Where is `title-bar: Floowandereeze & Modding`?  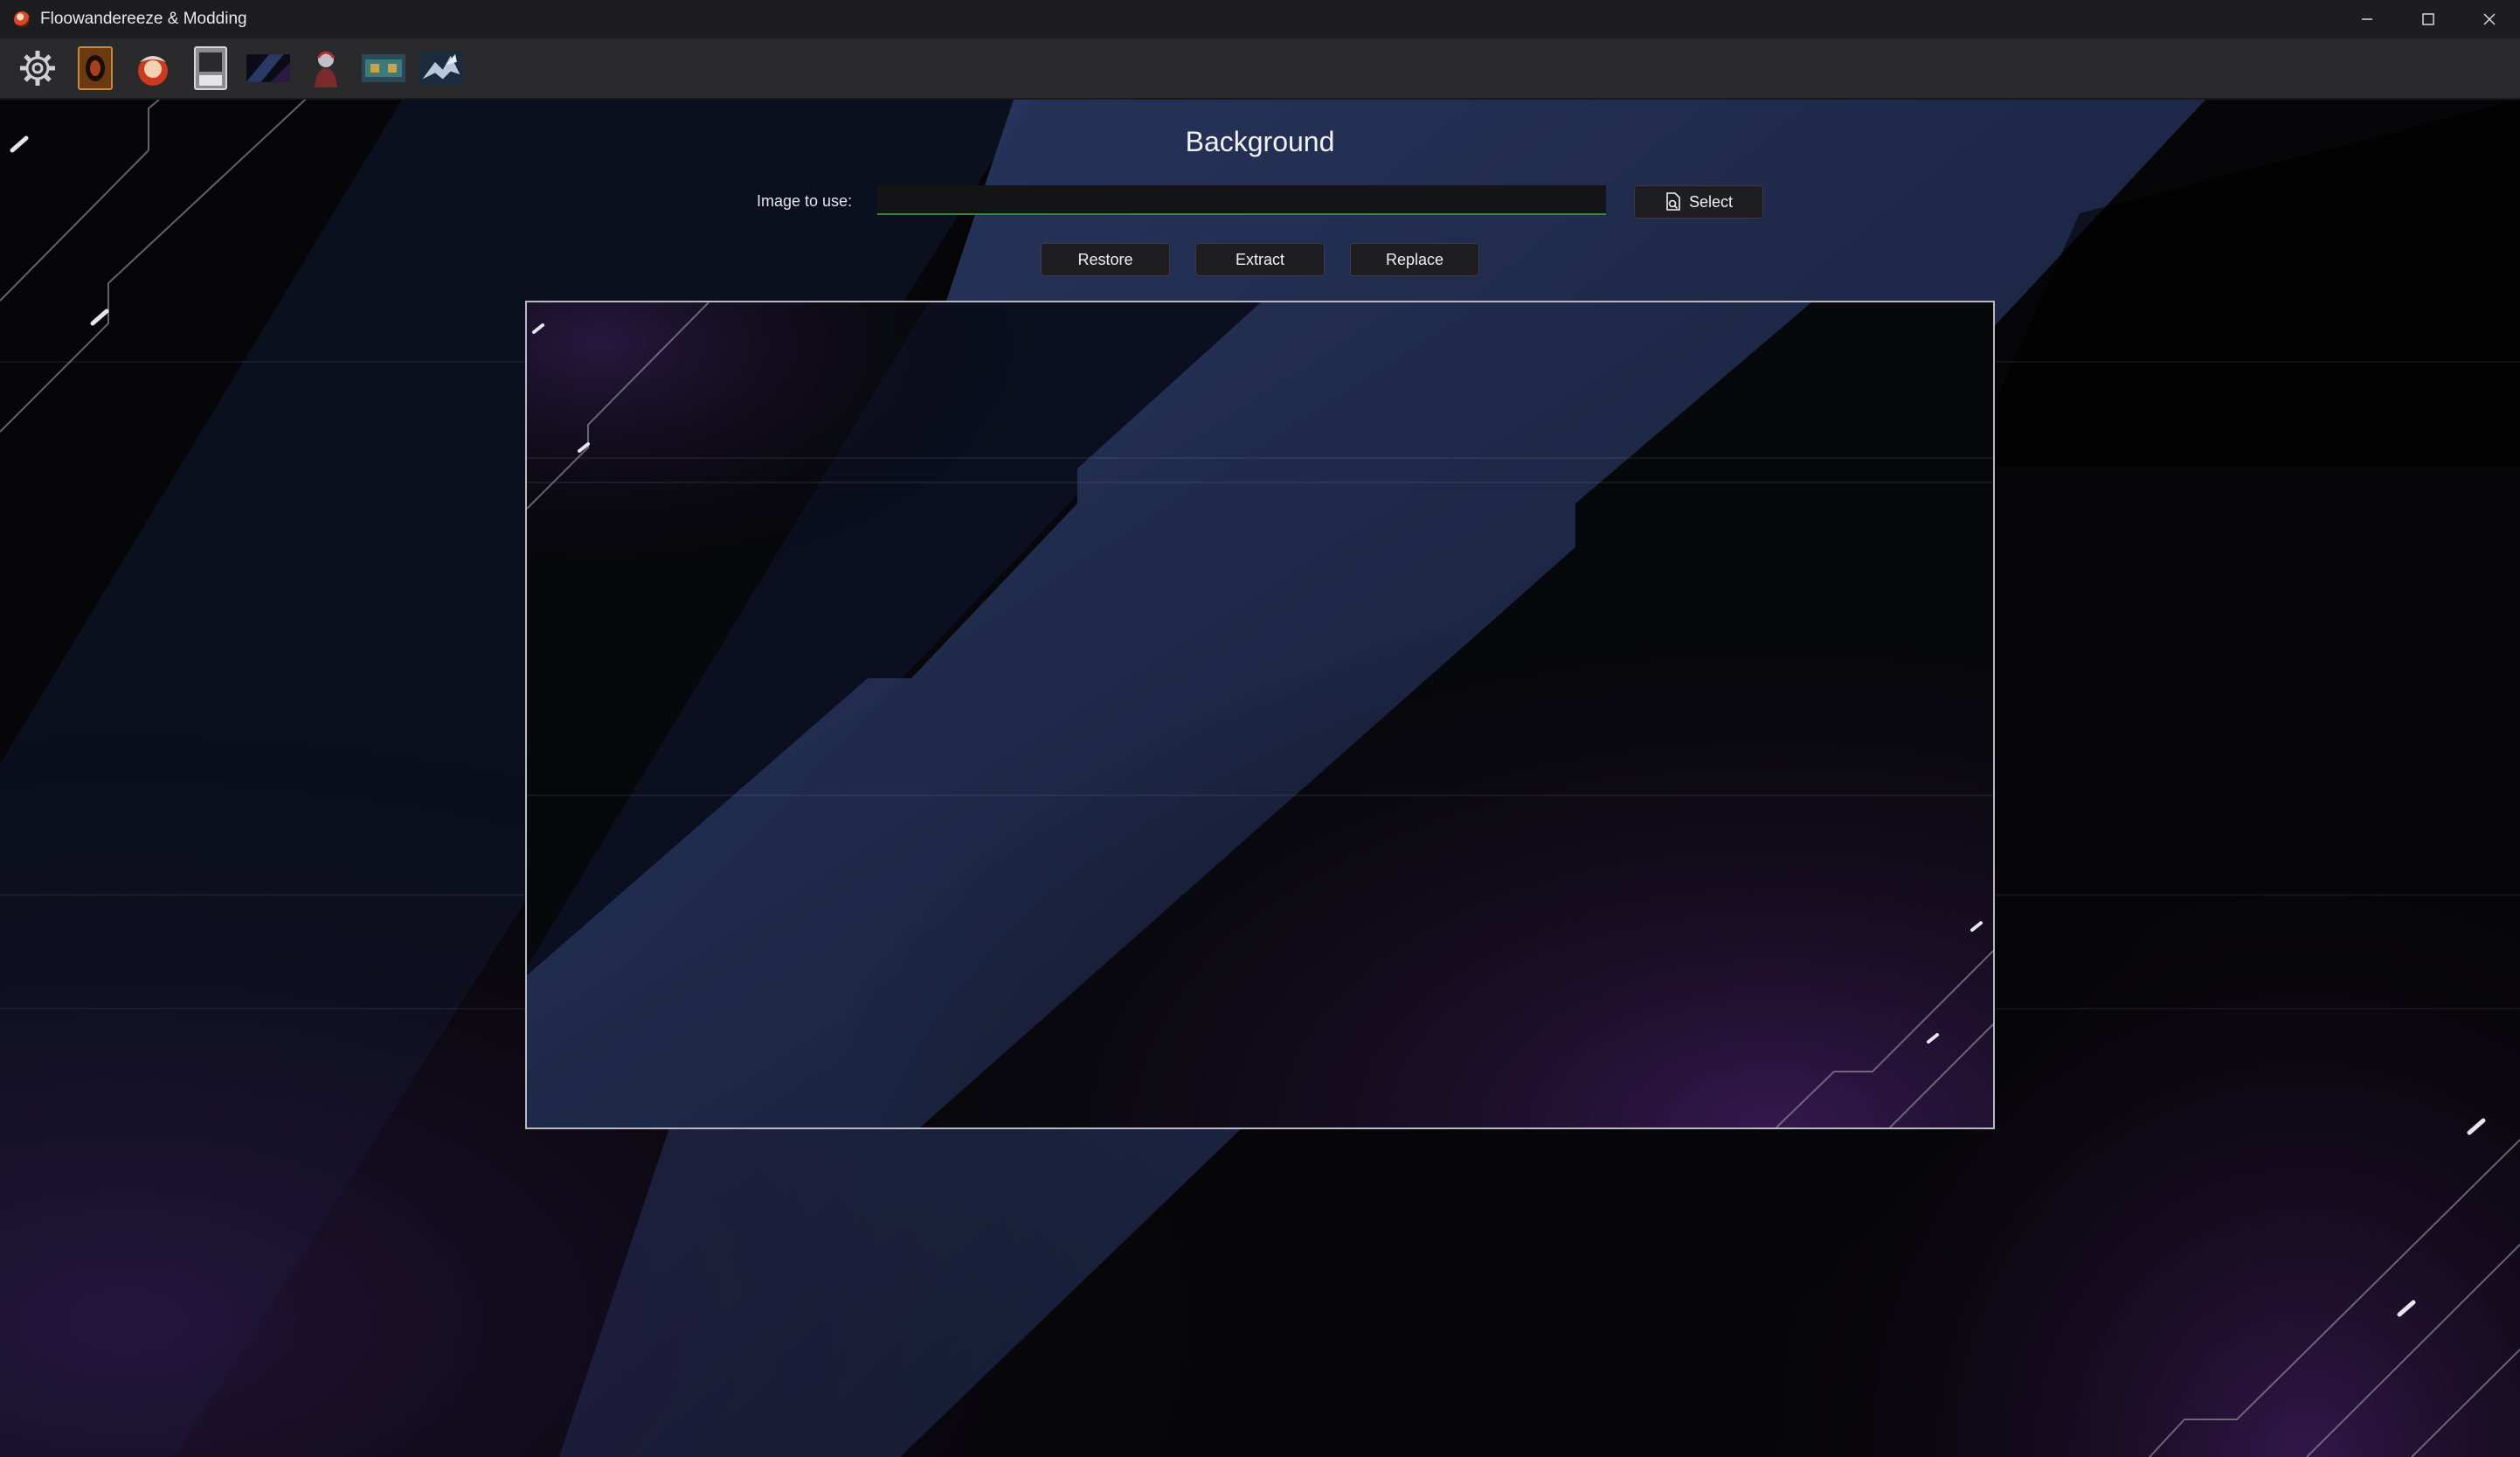
title-bar: Floowandereeze & Modding is located at coordinates (1260, 19).